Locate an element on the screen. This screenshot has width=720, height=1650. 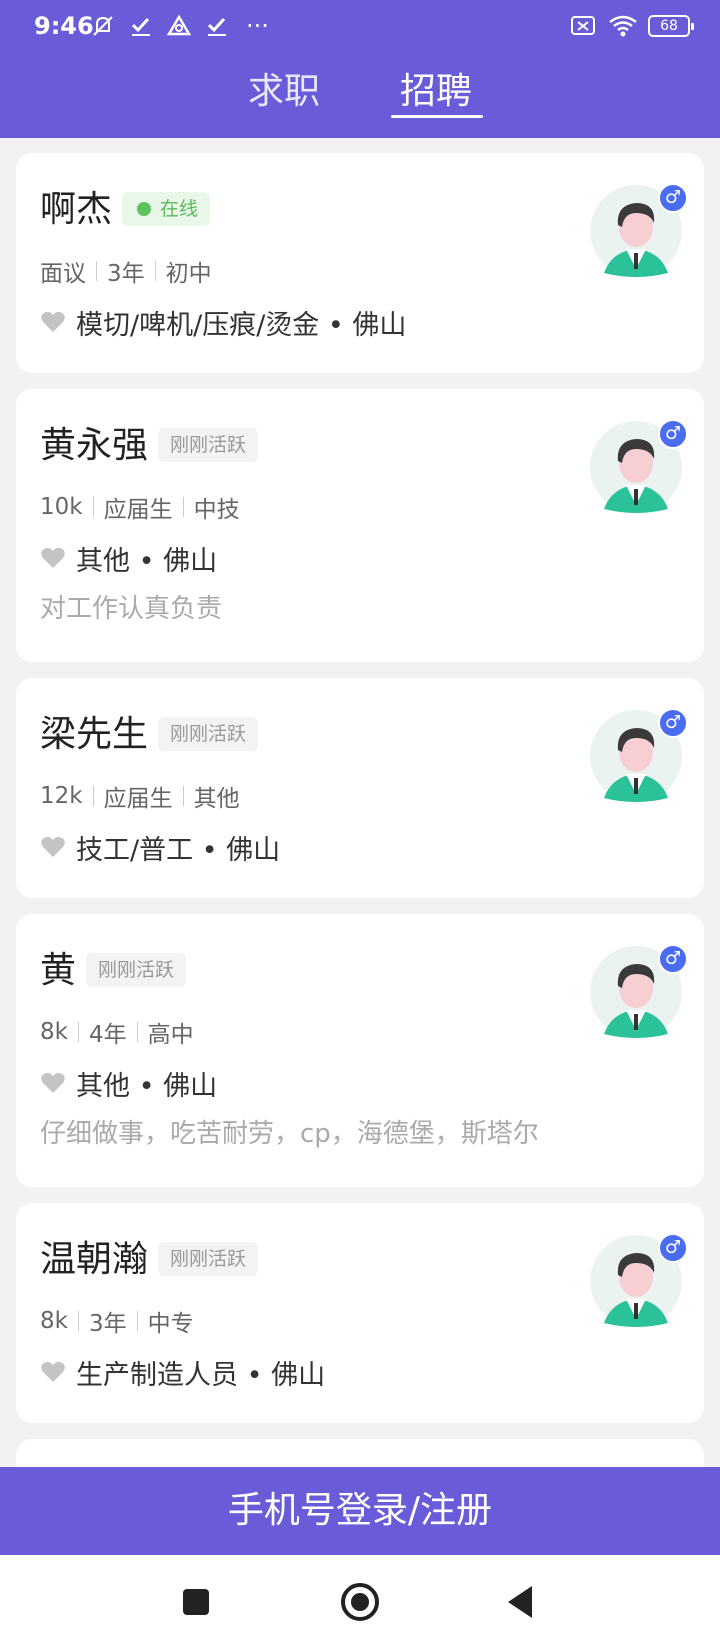
meta-salary: 10k is located at coordinates (61, 507).